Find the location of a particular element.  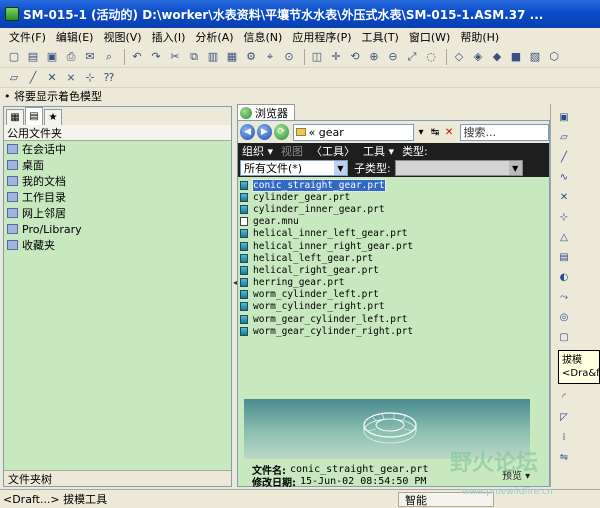

file-item: helical_left_gear.prt is located at coordinates (394, 258).